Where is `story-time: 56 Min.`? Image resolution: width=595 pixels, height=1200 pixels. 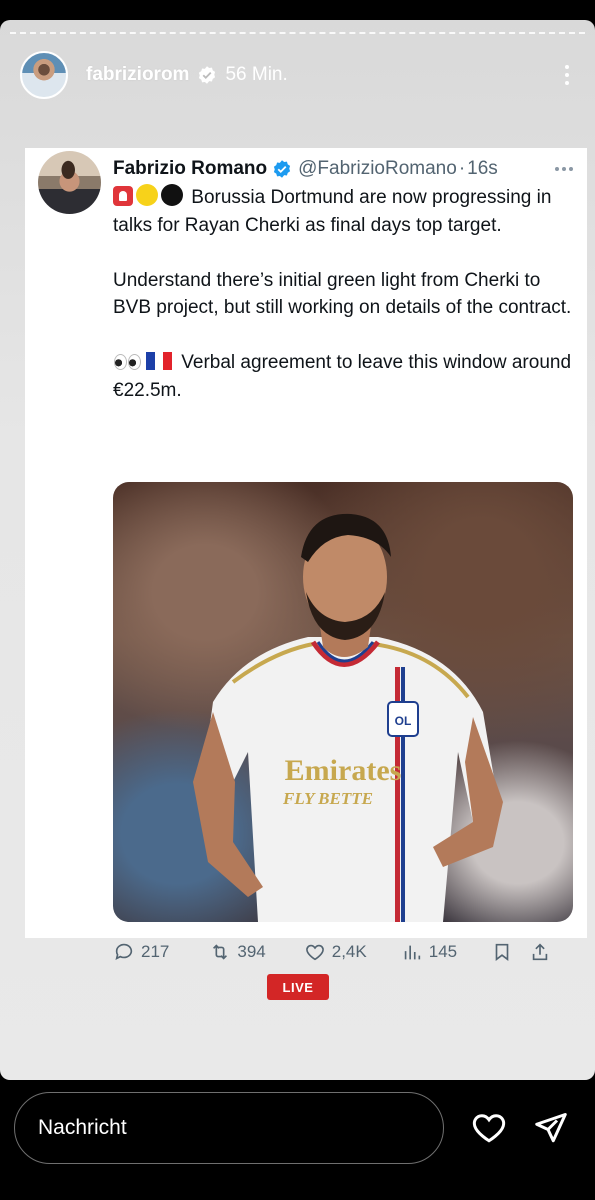
story-time: 56 Min. is located at coordinates (256, 74).